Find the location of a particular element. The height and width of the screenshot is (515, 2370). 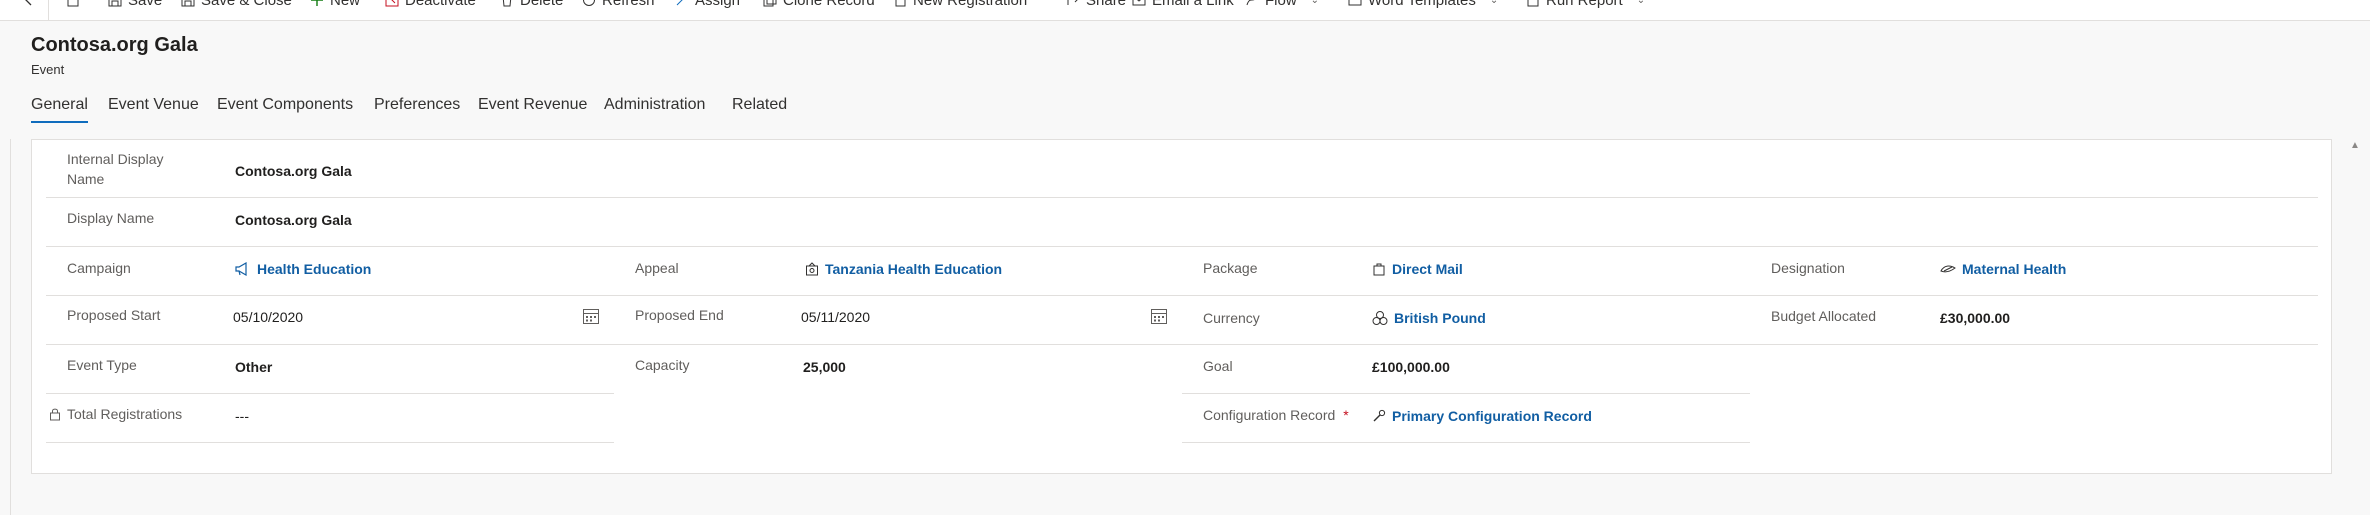

new-registration-button: New Registration is located at coordinates (960, 6).